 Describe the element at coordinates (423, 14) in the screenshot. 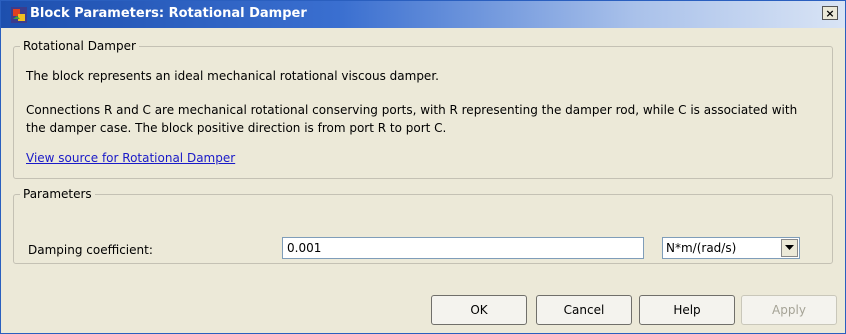

I see `title-bar: Block Parameters: Rotational Damper ×` at that location.